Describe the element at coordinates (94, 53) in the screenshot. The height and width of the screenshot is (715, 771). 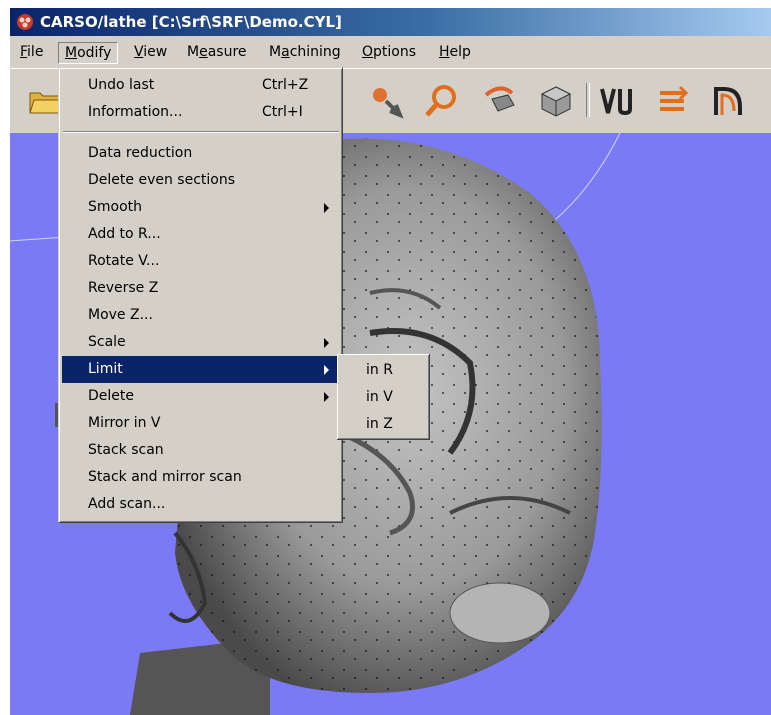
I see `menu-modify-label: odify` at that location.